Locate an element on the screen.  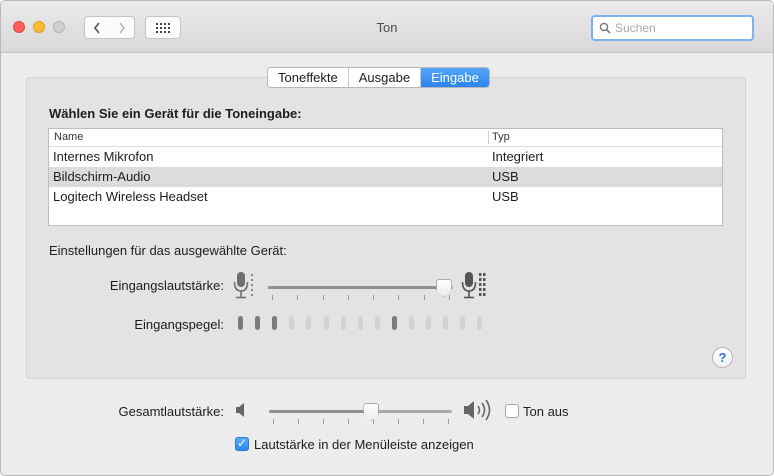
checkmark-icon: ✓ is located at coordinates (242, 443).